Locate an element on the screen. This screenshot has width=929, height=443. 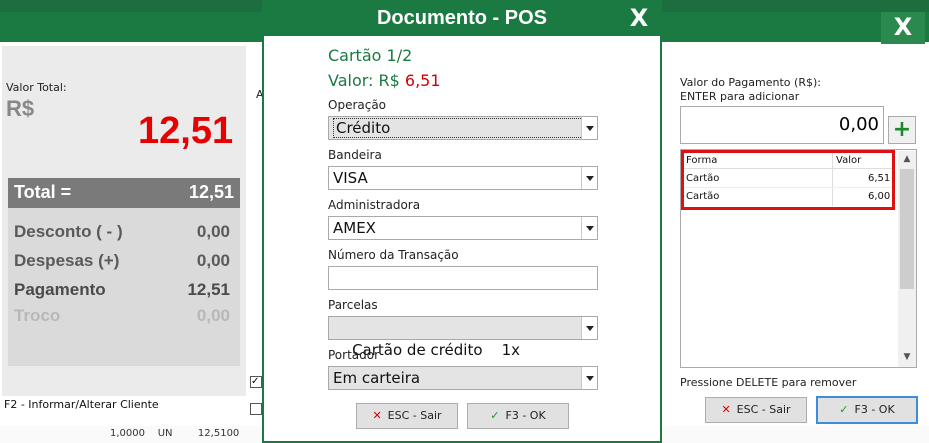
operacao-value: Crédito is located at coordinates (461, 128).